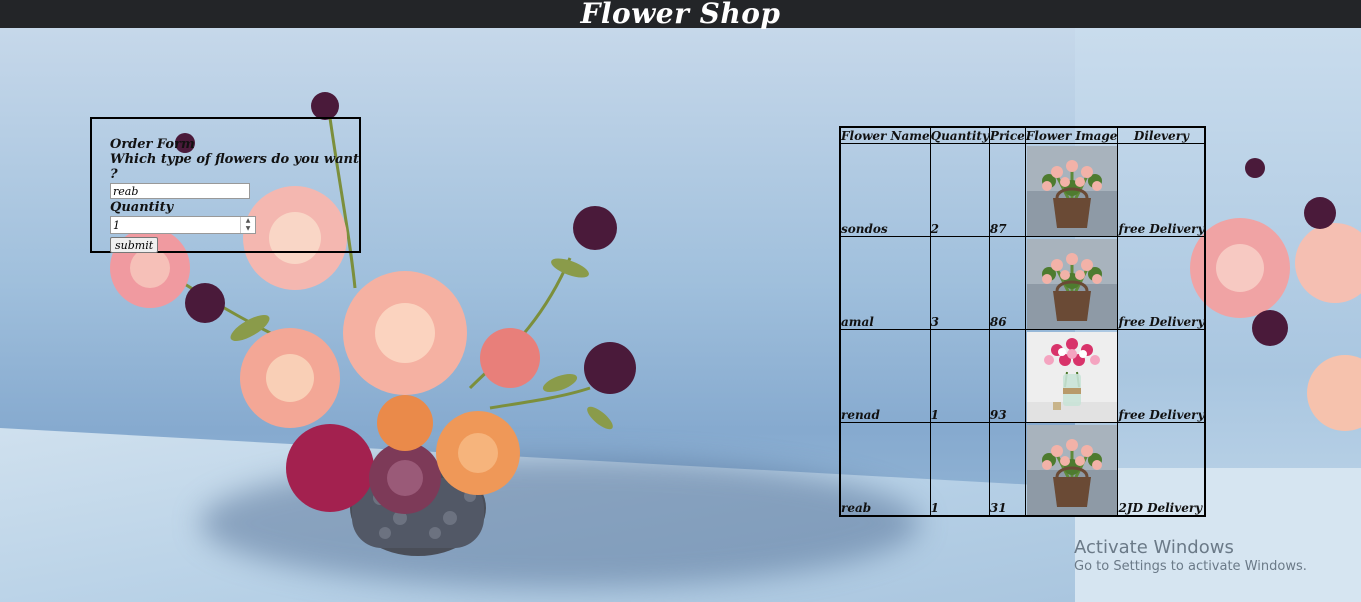 This screenshot has height=602, width=1361. What do you see at coordinates (1161, 469) in the screenshot?
I see `cell-delivery: 2JD Delivery` at bounding box center [1161, 469].